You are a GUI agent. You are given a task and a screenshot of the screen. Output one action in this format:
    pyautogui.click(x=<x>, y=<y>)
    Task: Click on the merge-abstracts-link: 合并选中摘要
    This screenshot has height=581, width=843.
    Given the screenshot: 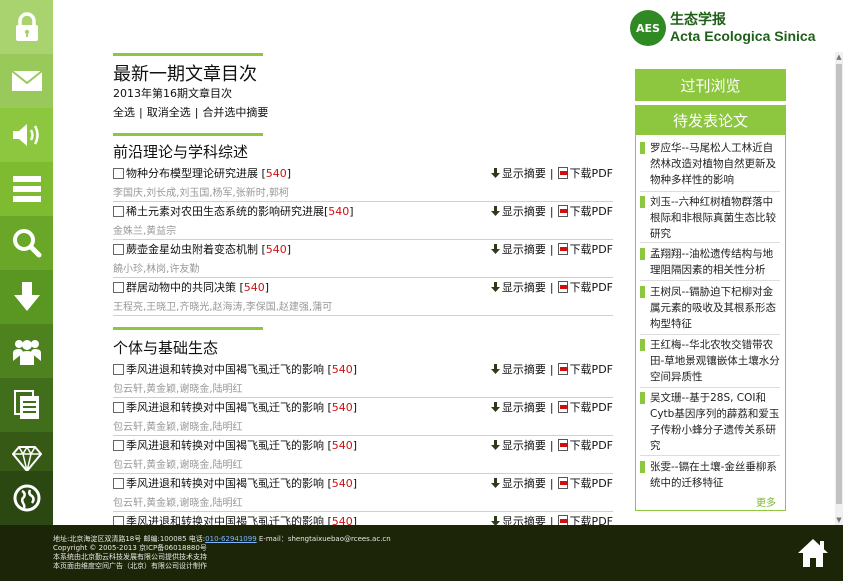 What is the action you would take?
    pyautogui.click(x=235, y=112)
    